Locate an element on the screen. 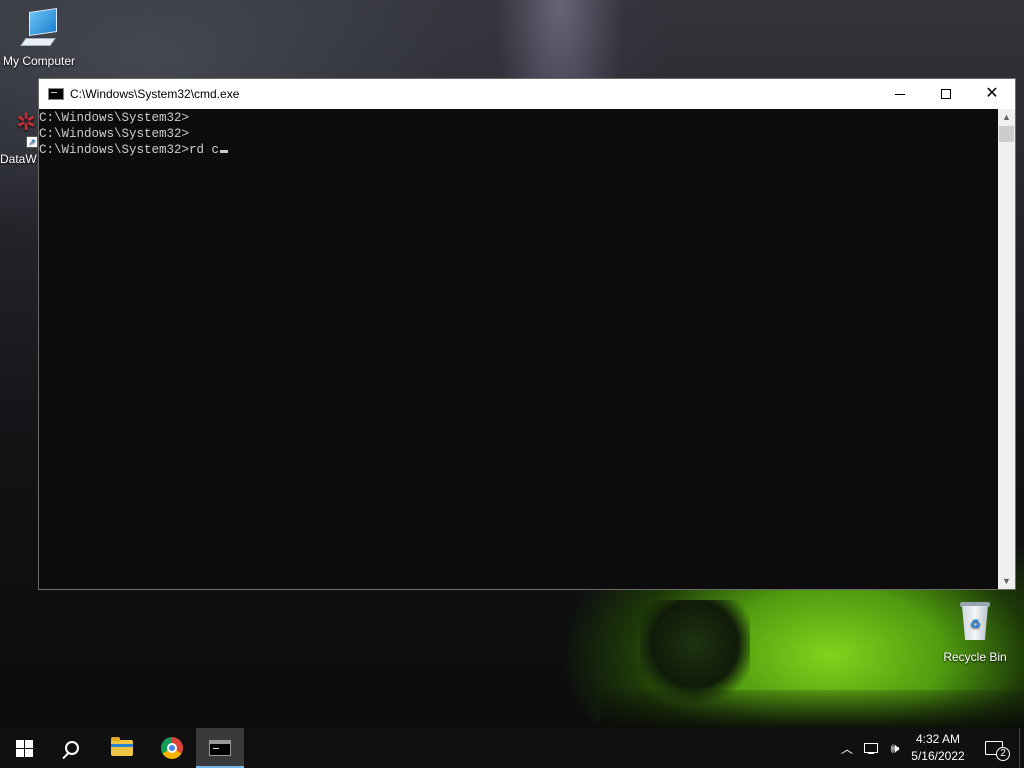 The image size is (1024, 768). folder-icon is located at coordinates (122, 746).